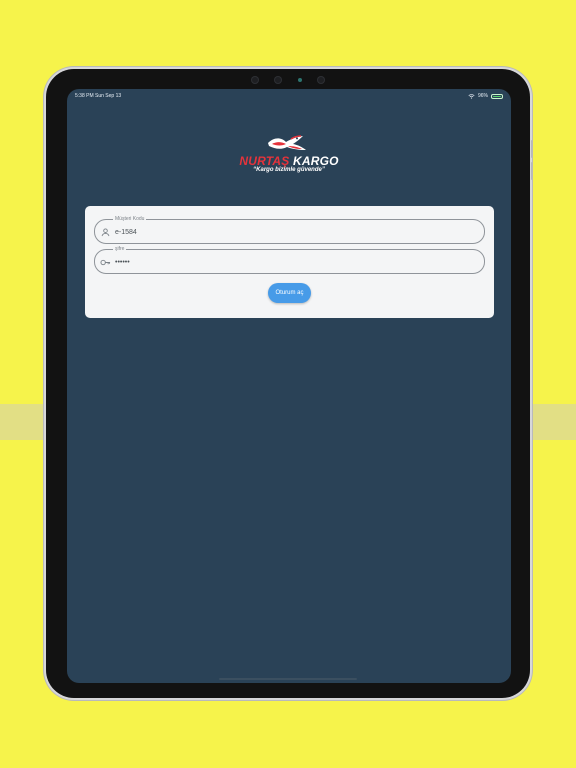 Image resolution: width=576 pixels, height=768 pixels. What do you see at coordinates (471, 96) in the screenshot?
I see `wifi-icon` at bounding box center [471, 96].